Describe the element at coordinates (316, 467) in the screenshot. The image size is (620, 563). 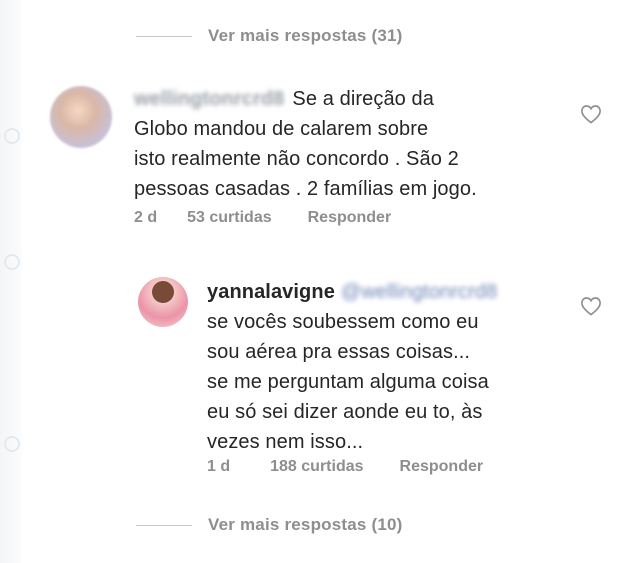
I see `reply-likes-count: 188 curtidas` at that location.